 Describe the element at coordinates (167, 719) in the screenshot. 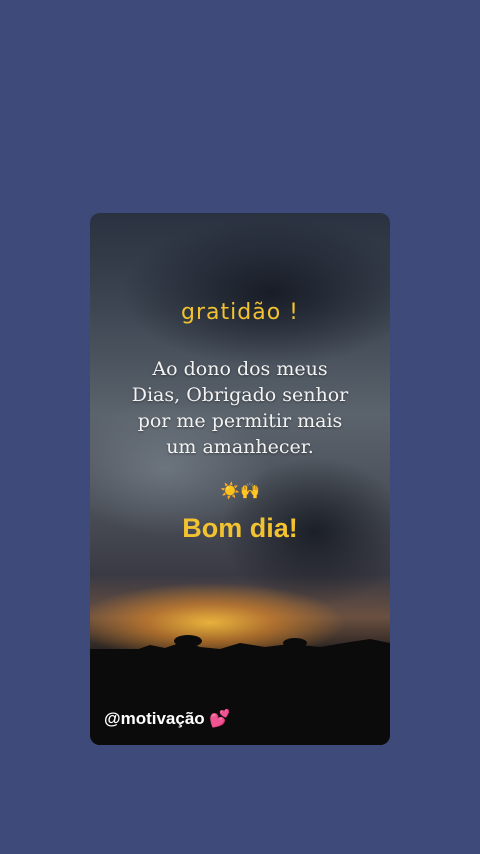

I see `account-handle: @motivação 💕` at that location.